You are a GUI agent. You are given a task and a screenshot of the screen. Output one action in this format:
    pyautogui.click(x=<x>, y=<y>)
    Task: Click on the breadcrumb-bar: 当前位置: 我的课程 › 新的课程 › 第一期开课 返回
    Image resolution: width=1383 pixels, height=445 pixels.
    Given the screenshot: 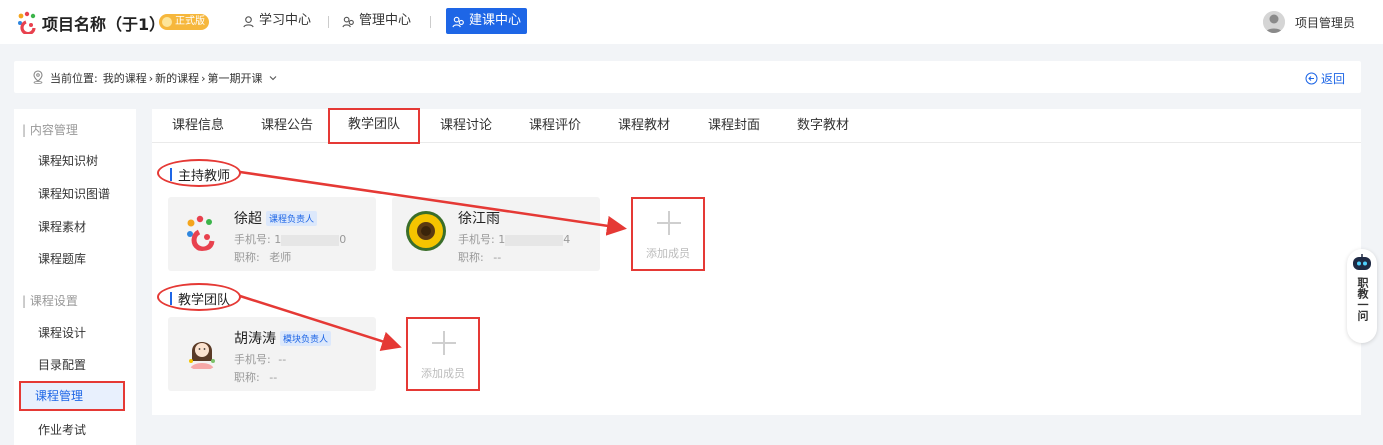 What is the action you would take?
    pyautogui.click(x=687, y=77)
    